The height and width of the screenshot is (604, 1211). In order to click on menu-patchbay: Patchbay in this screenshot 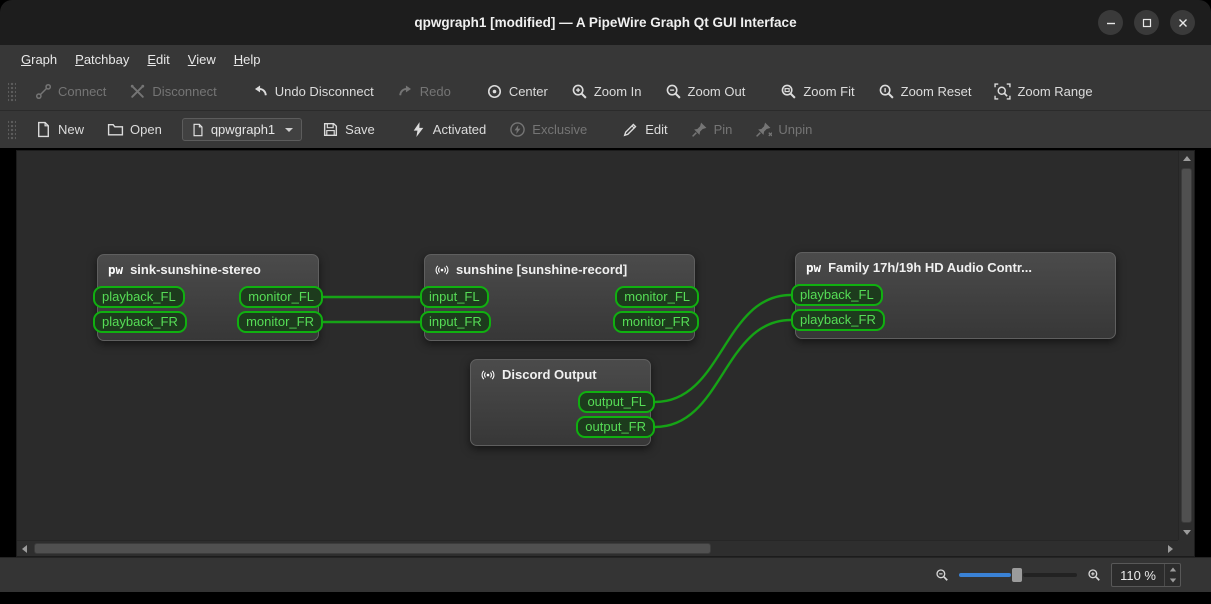, I will do `click(102, 59)`.